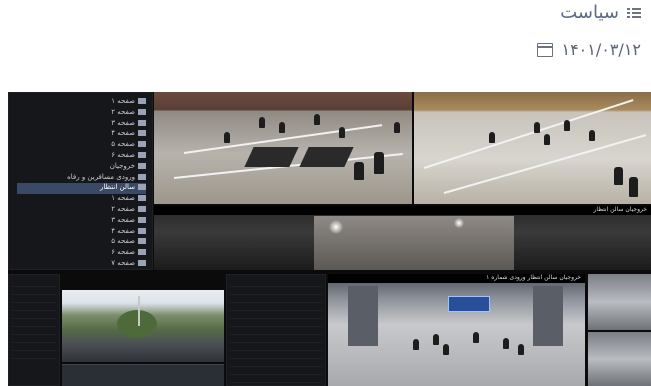  Describe the element at coordinates (143, 375) in the screenshot. I see `camera-mini-view` at that location.